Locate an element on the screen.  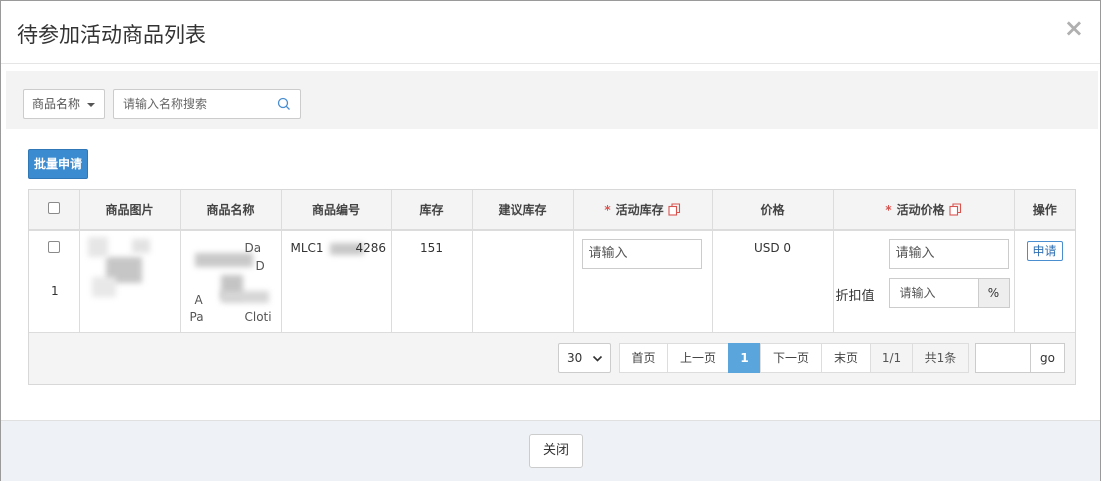
total-count: 共1条 is located at coordinates (940, 358).